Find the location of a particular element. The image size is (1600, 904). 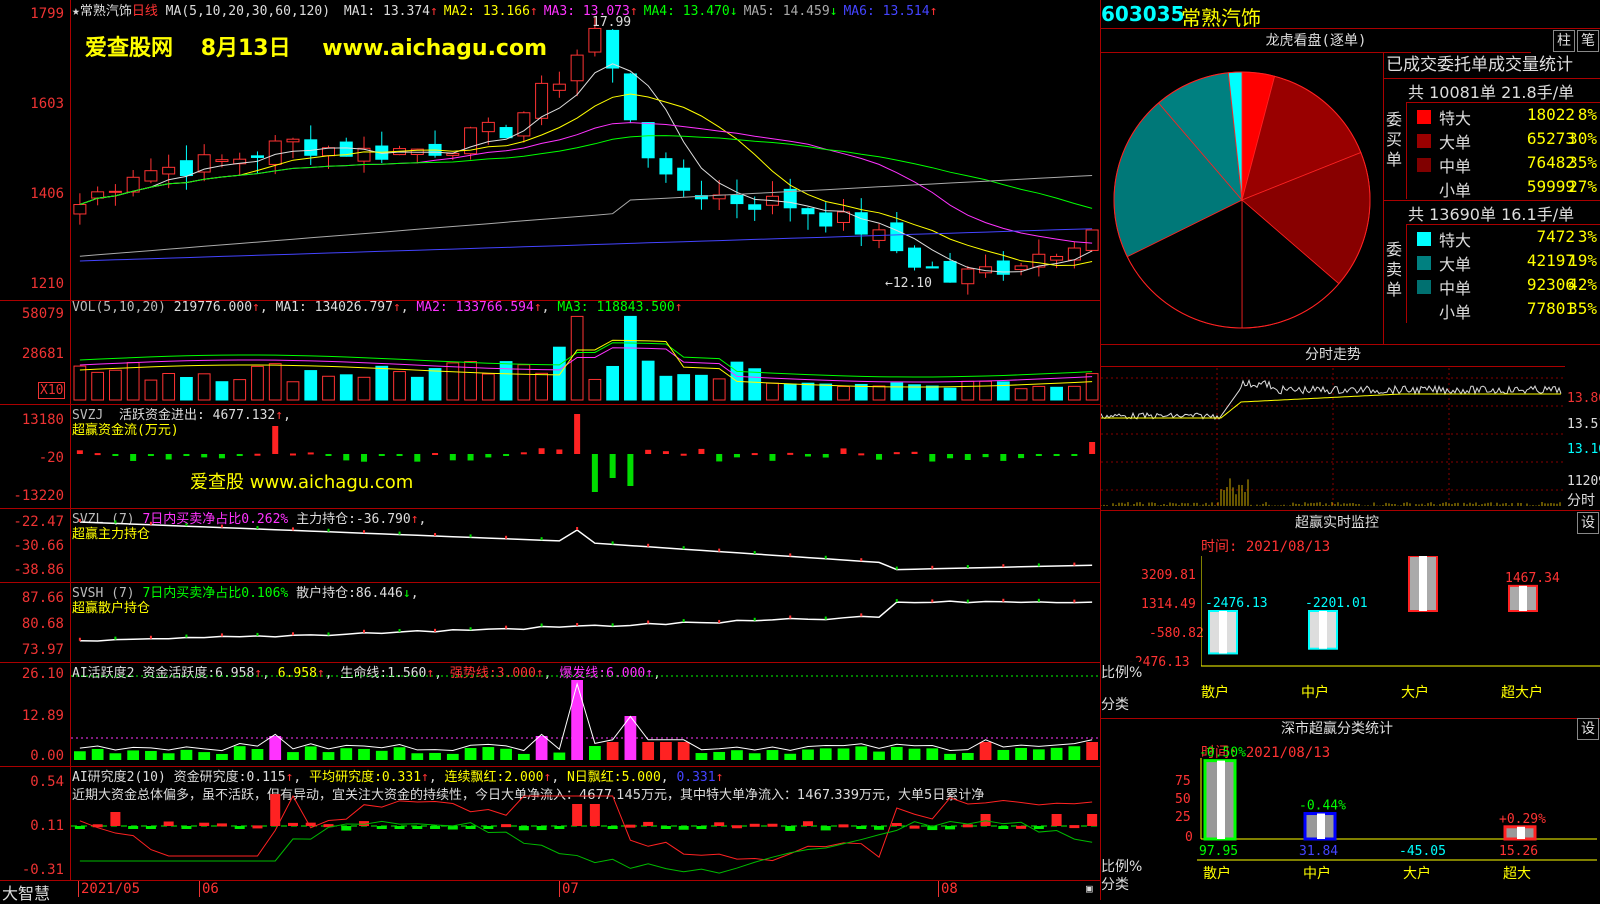

ai1-y-label: 0.00 is located at coordinates (47, 756).